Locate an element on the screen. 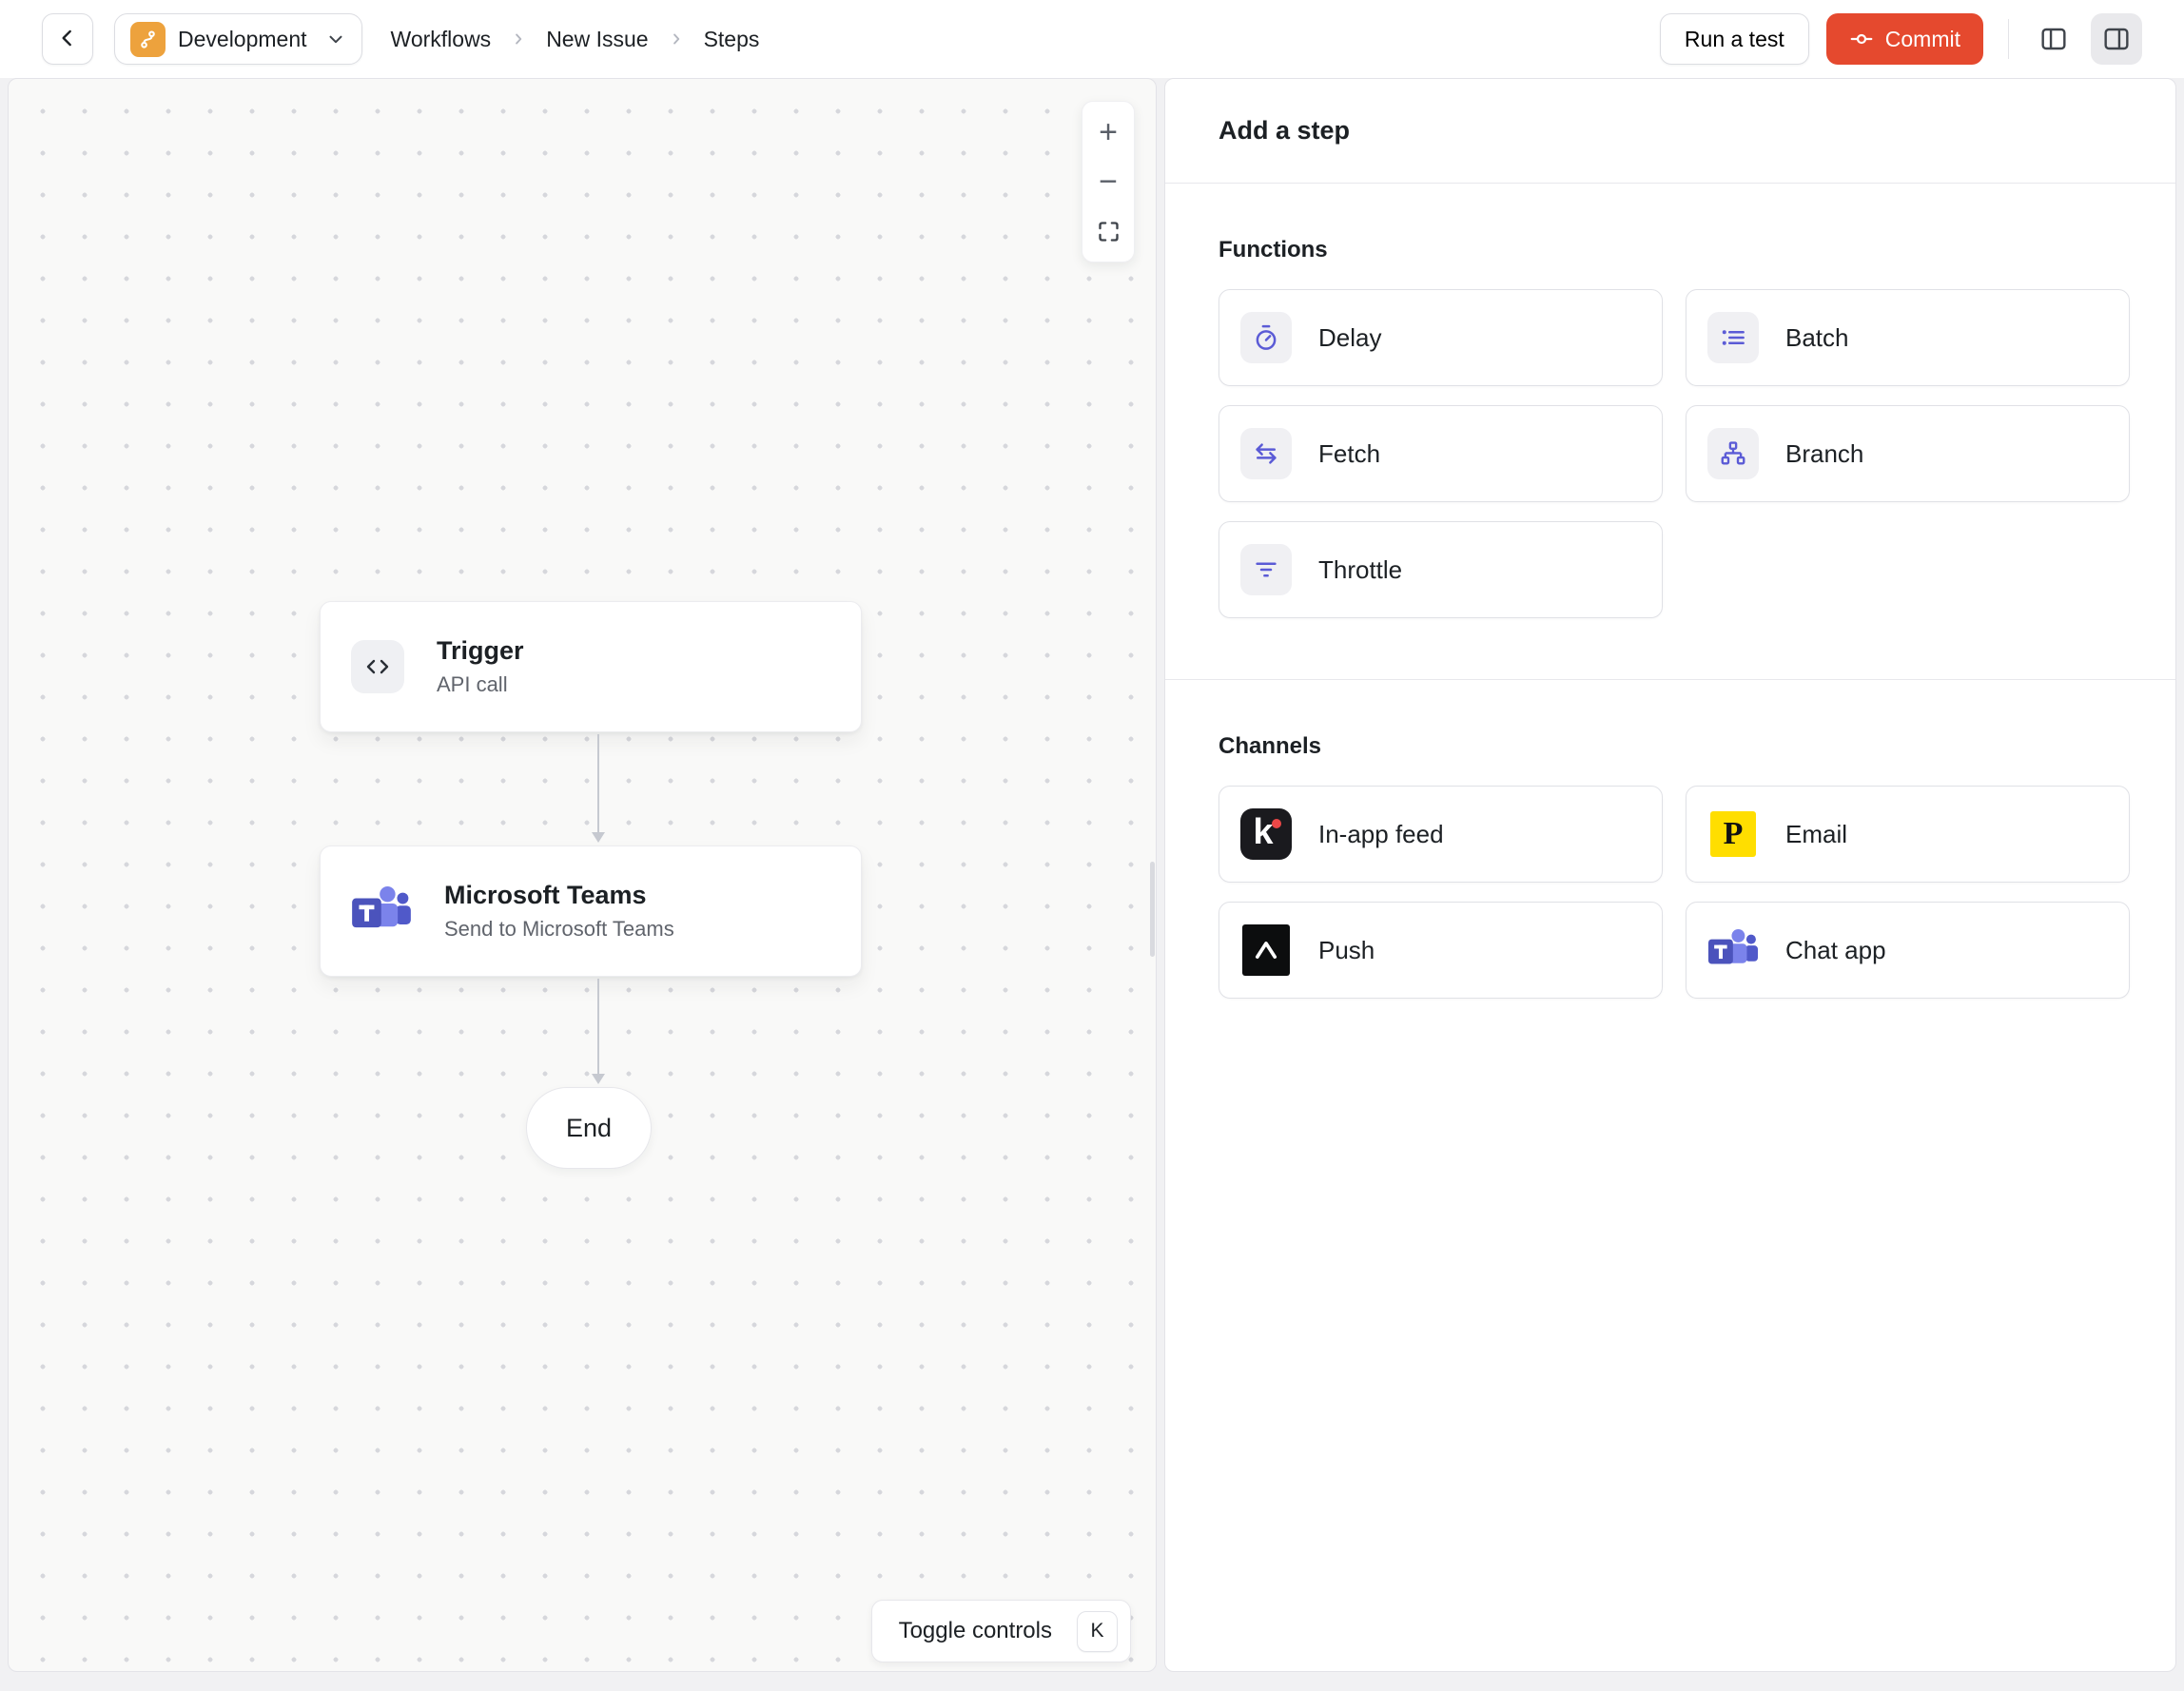 The image size is (2184, 1691). environment-switcher: Development is located at coordinates (238, 39).